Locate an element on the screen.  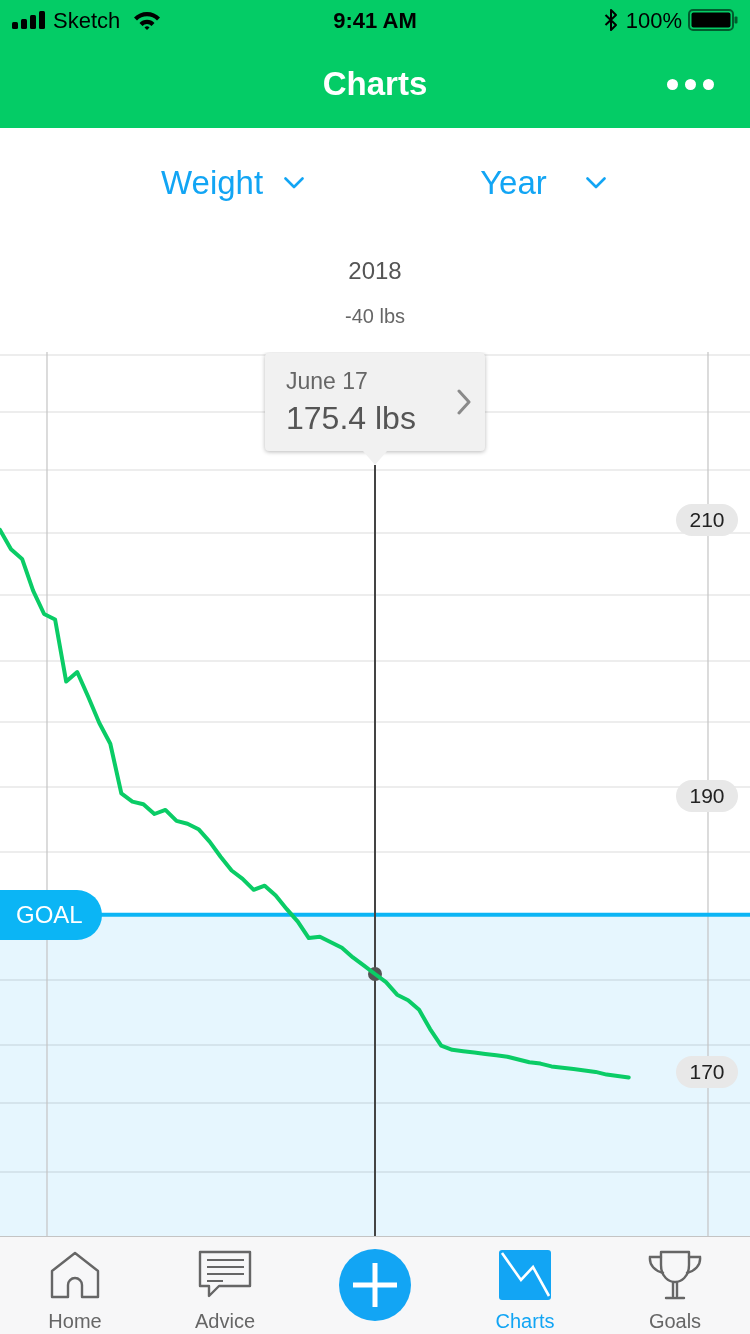
goal-label: GOAL is located at coordinates (51, 914).